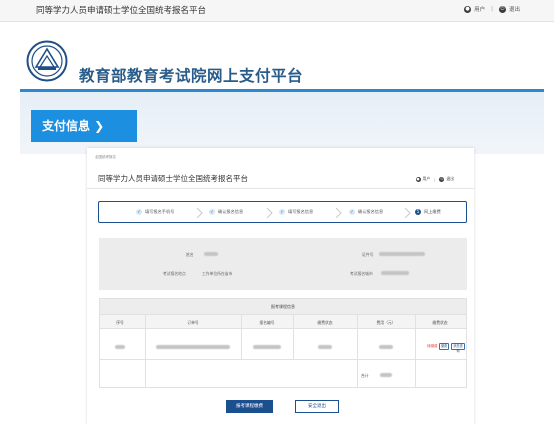 This screenshot has width=554, height=425. I want to click on city-value, so click(395, 273).